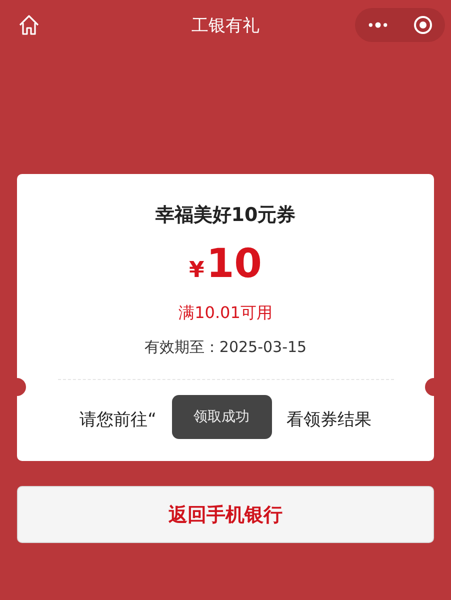 The height and width of the screenshot is (600, 451). Describe the element at coordinates (378, 25) in the screenshot. I see `more-icon` at that location.